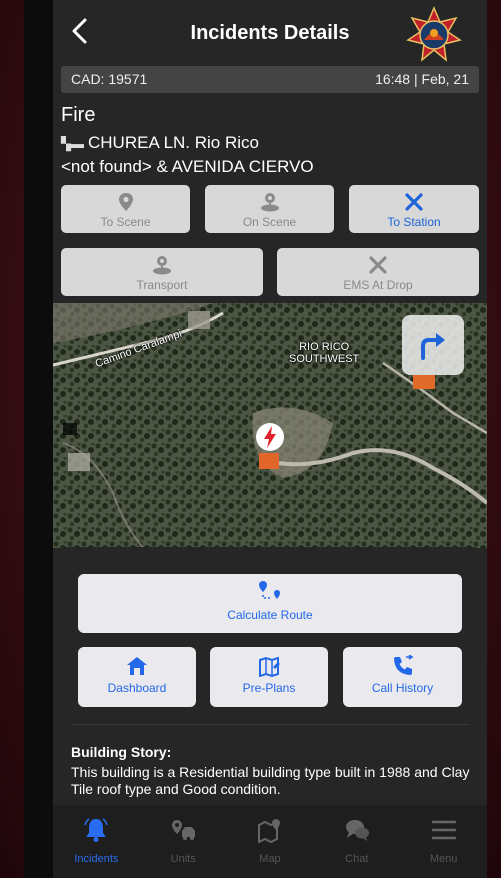 The height and width of the screenshot is (878, 501). Describe the element at coordinates (357, 859) in the screenshot. I see `tab-chat-label: Chat` at that location.